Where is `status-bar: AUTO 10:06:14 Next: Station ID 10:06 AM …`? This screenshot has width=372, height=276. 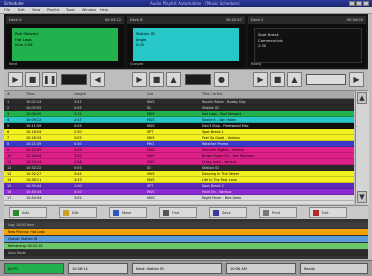
status-bar: AUTO 10:06:14 Next: Station ID 10:06 AM … is located at coordinates (186, 268).